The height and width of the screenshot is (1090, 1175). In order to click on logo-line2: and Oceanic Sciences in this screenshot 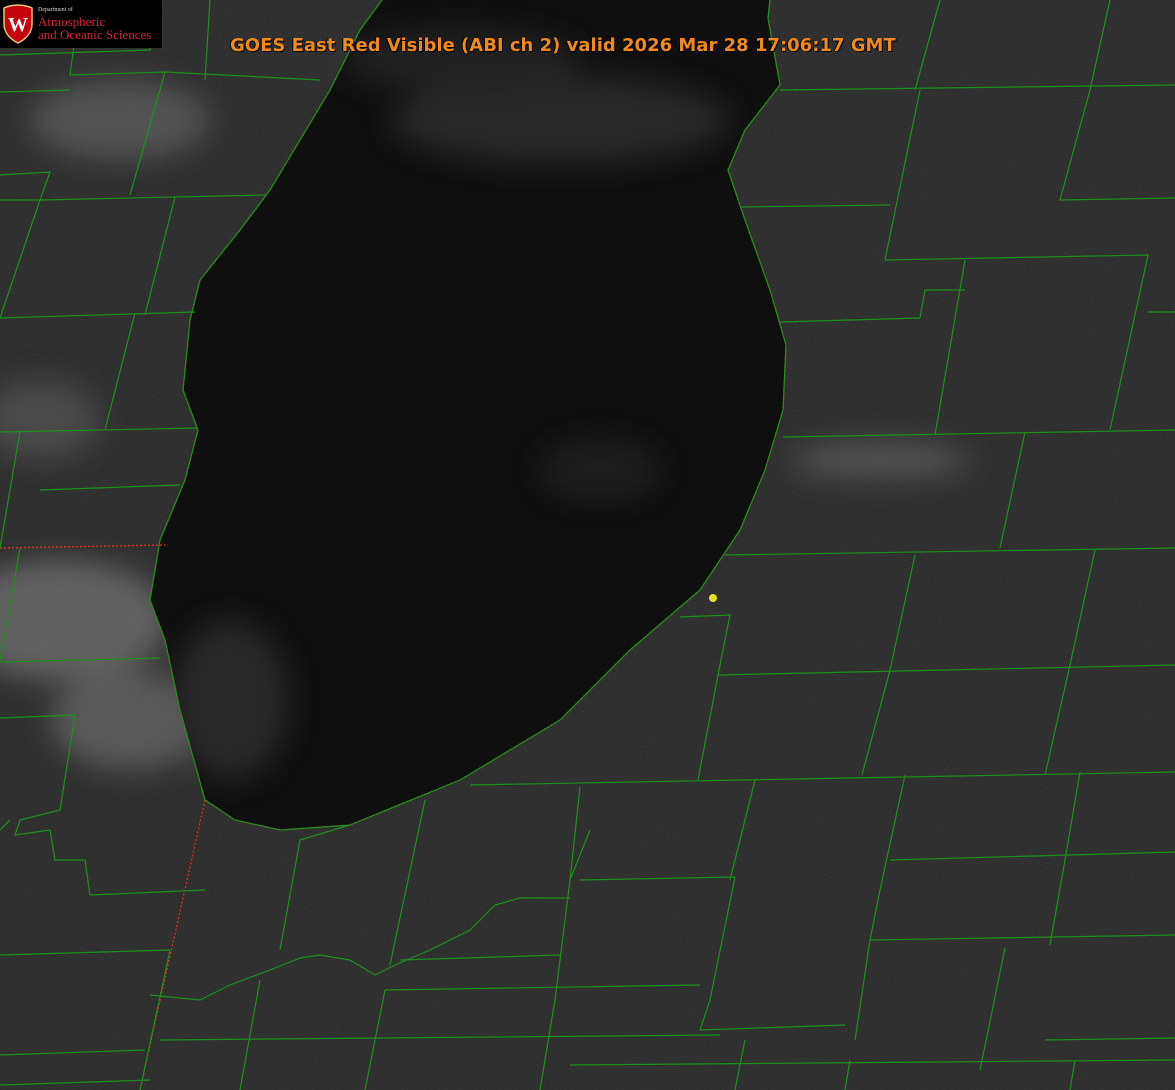, I will do `click(95, 34)`.